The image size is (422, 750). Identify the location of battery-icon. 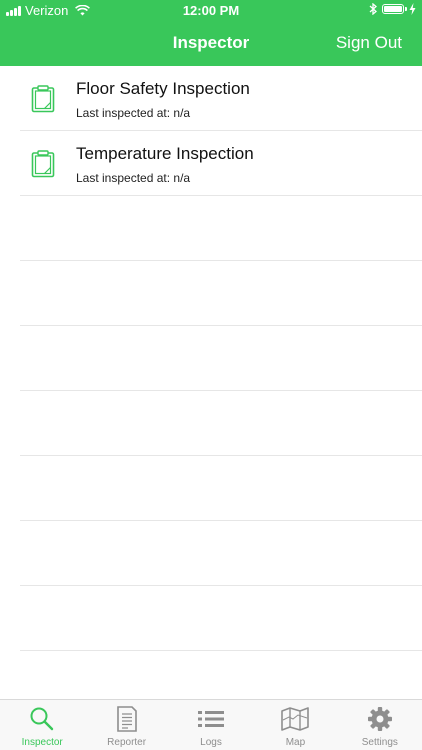
(394, 9).